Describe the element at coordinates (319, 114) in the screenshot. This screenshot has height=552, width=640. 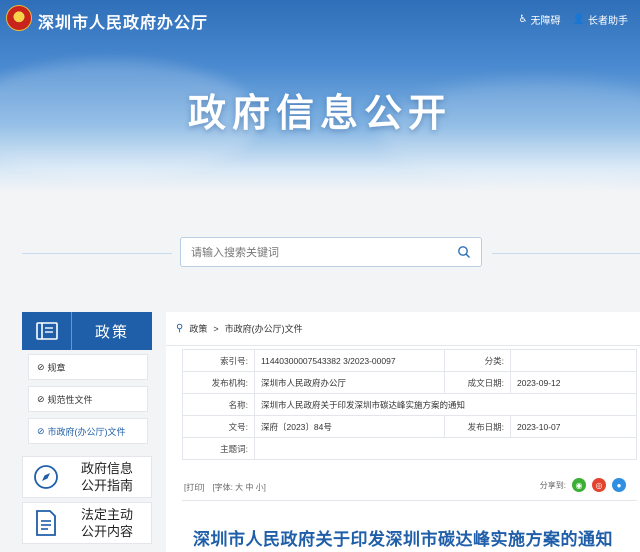
I see `page-title: 政府信息公开` at that location.